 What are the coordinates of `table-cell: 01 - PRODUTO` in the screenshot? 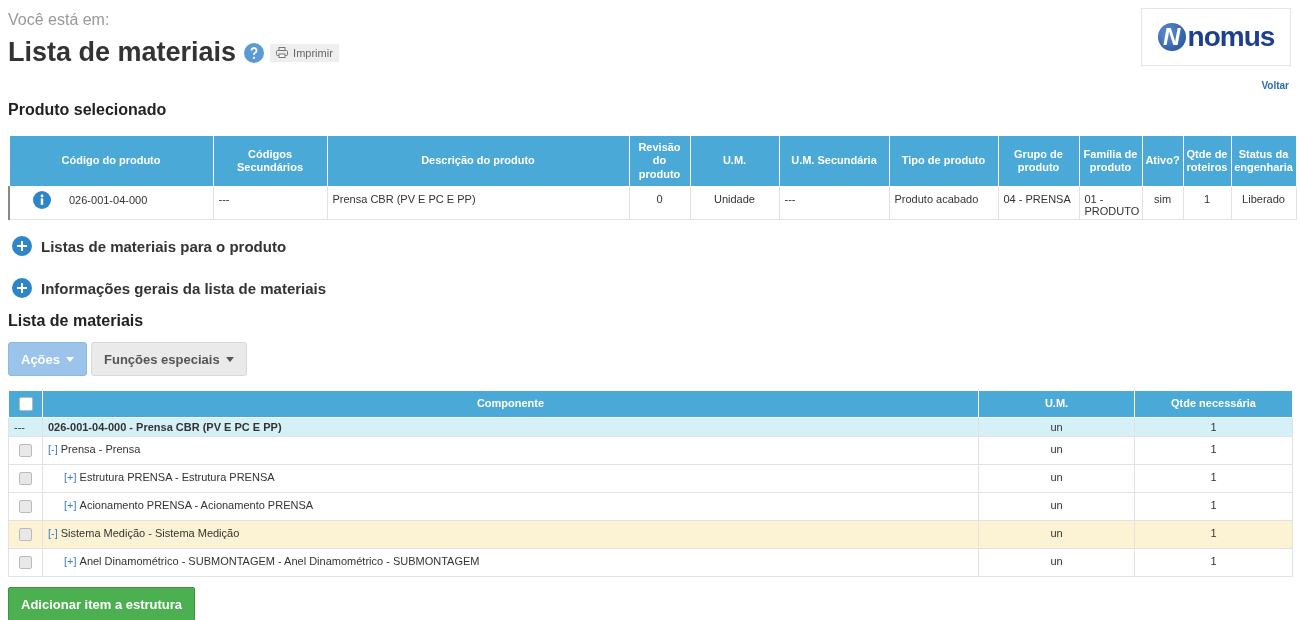 It's located at (1110, 203).